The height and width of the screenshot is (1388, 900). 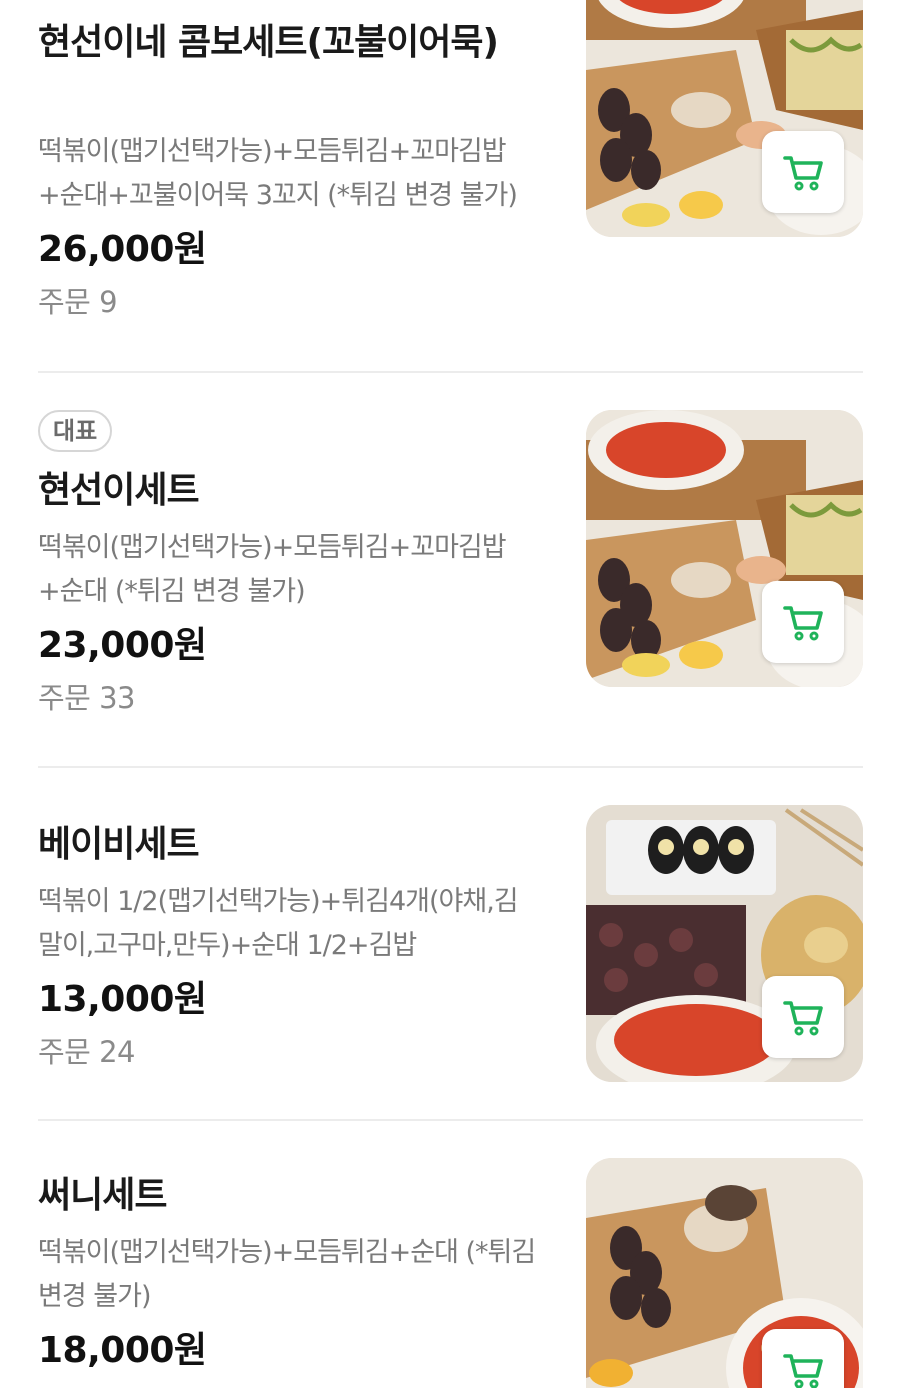 What do you see at coordinates (75, 431) in the screenshot?
I see `signature-badge: 대표` at bounding box center [75, 431].